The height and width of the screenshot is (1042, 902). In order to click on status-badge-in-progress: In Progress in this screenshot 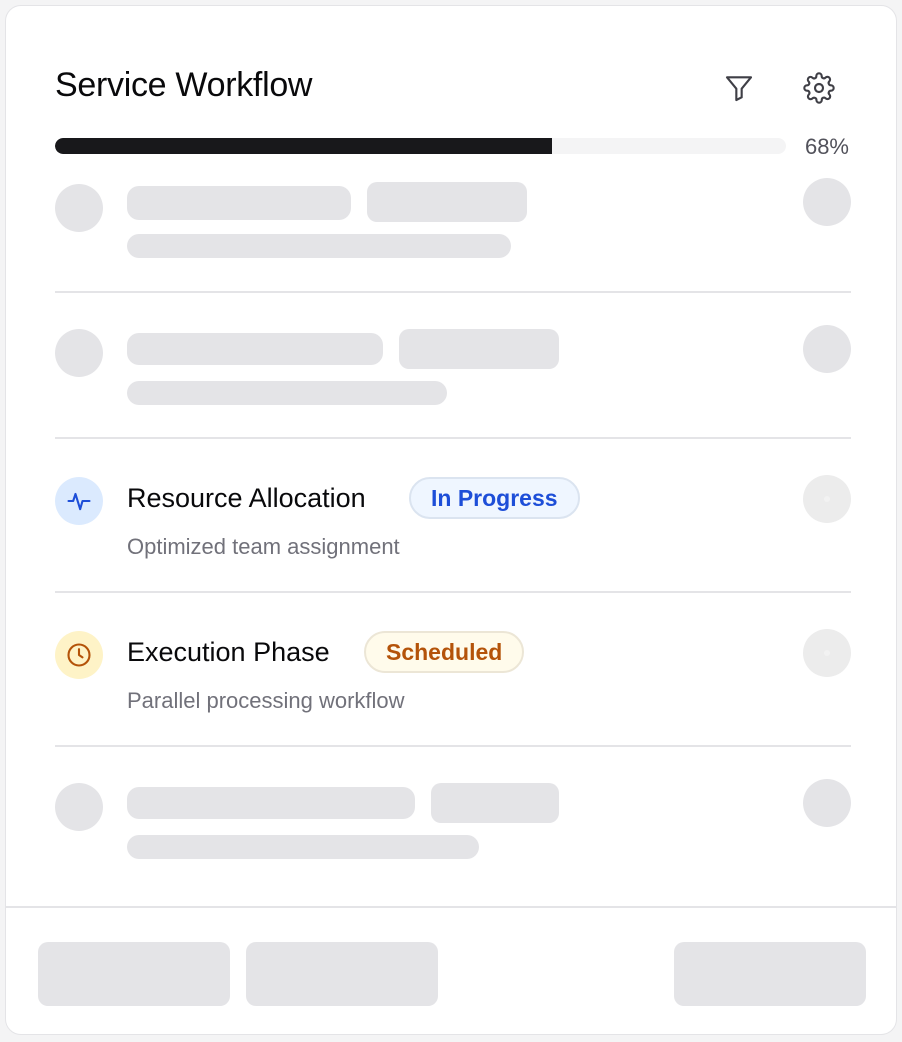, I will do `click(494, 498)`.